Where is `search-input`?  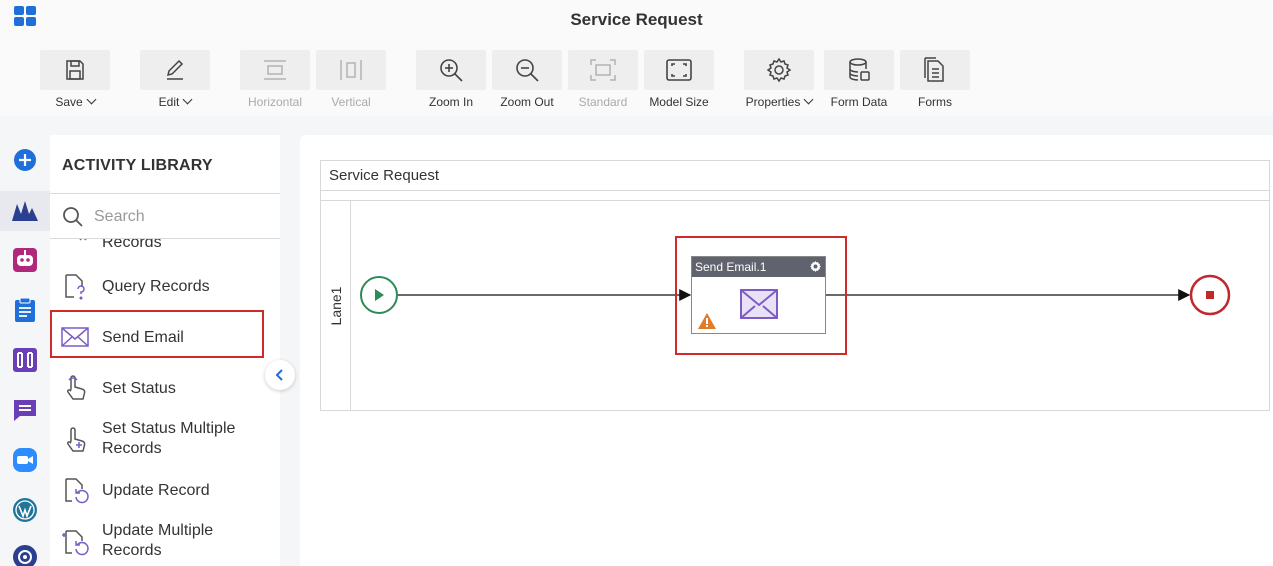 search-input is located at coordinates (179, 217).